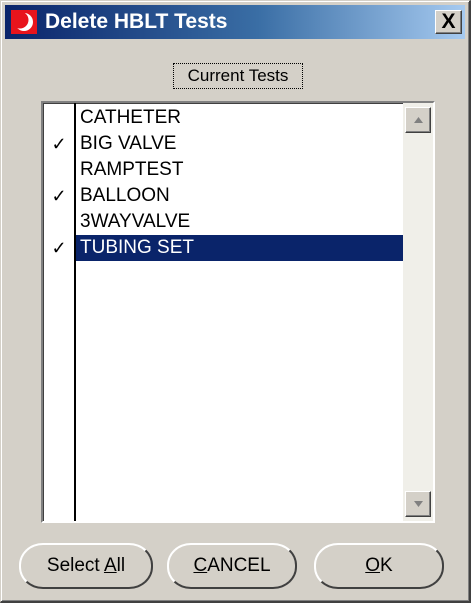  What do you see at coordinates (240, 170) in the screenshot?
I see `list-item: RAMPTEST` at bounding box center [240, 170].